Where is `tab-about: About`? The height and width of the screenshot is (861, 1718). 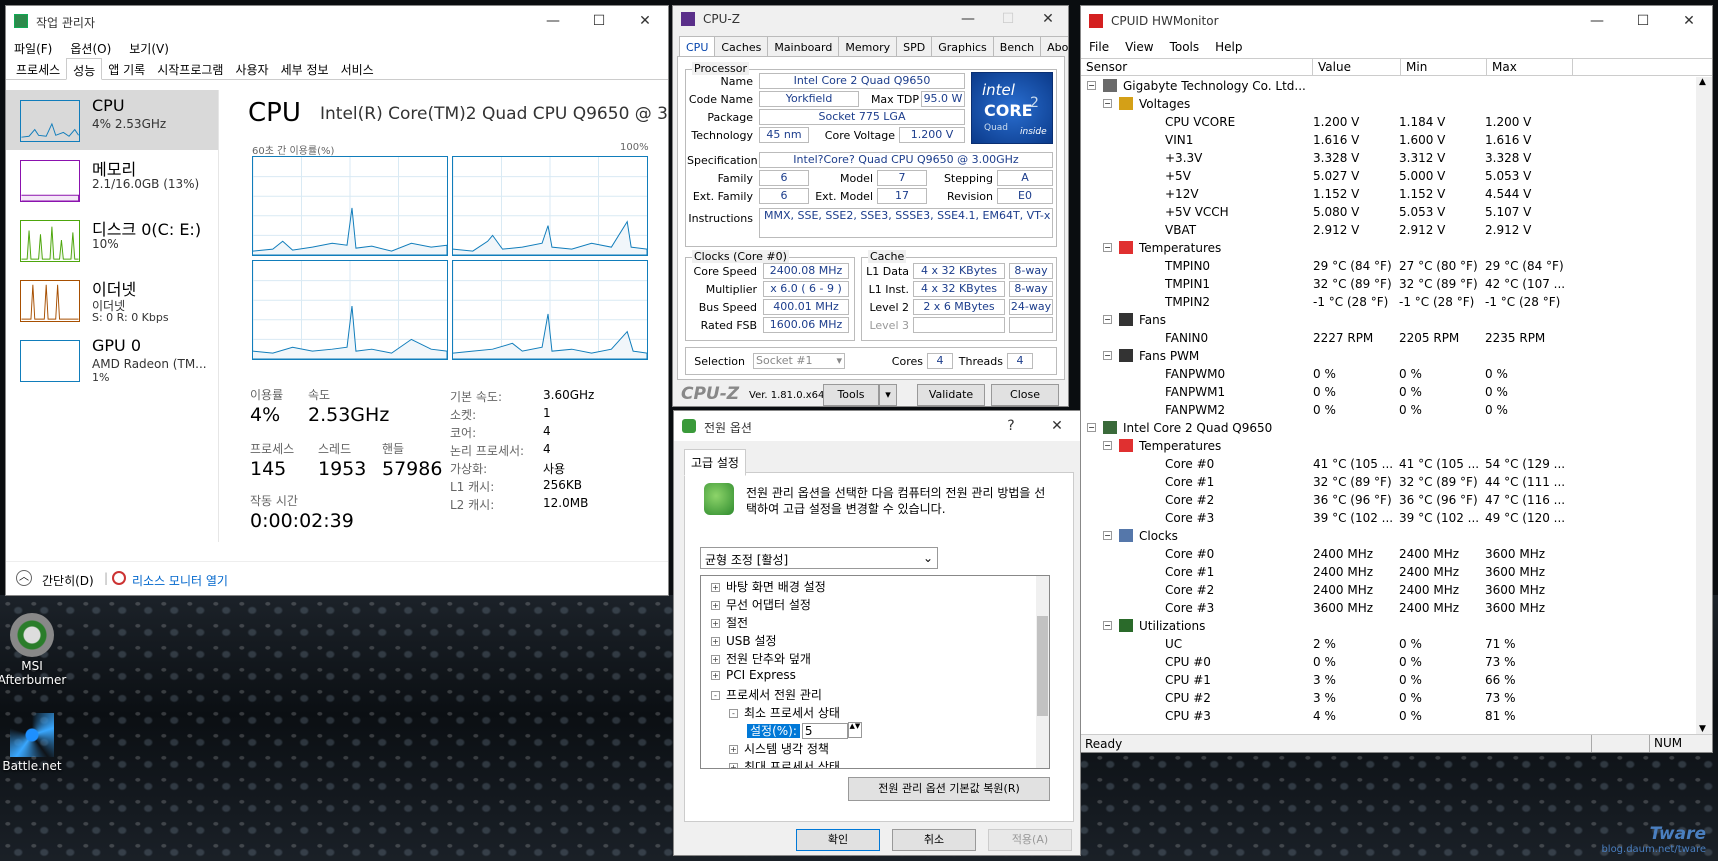 tab-about: About is located at coordinates (1054, 46).